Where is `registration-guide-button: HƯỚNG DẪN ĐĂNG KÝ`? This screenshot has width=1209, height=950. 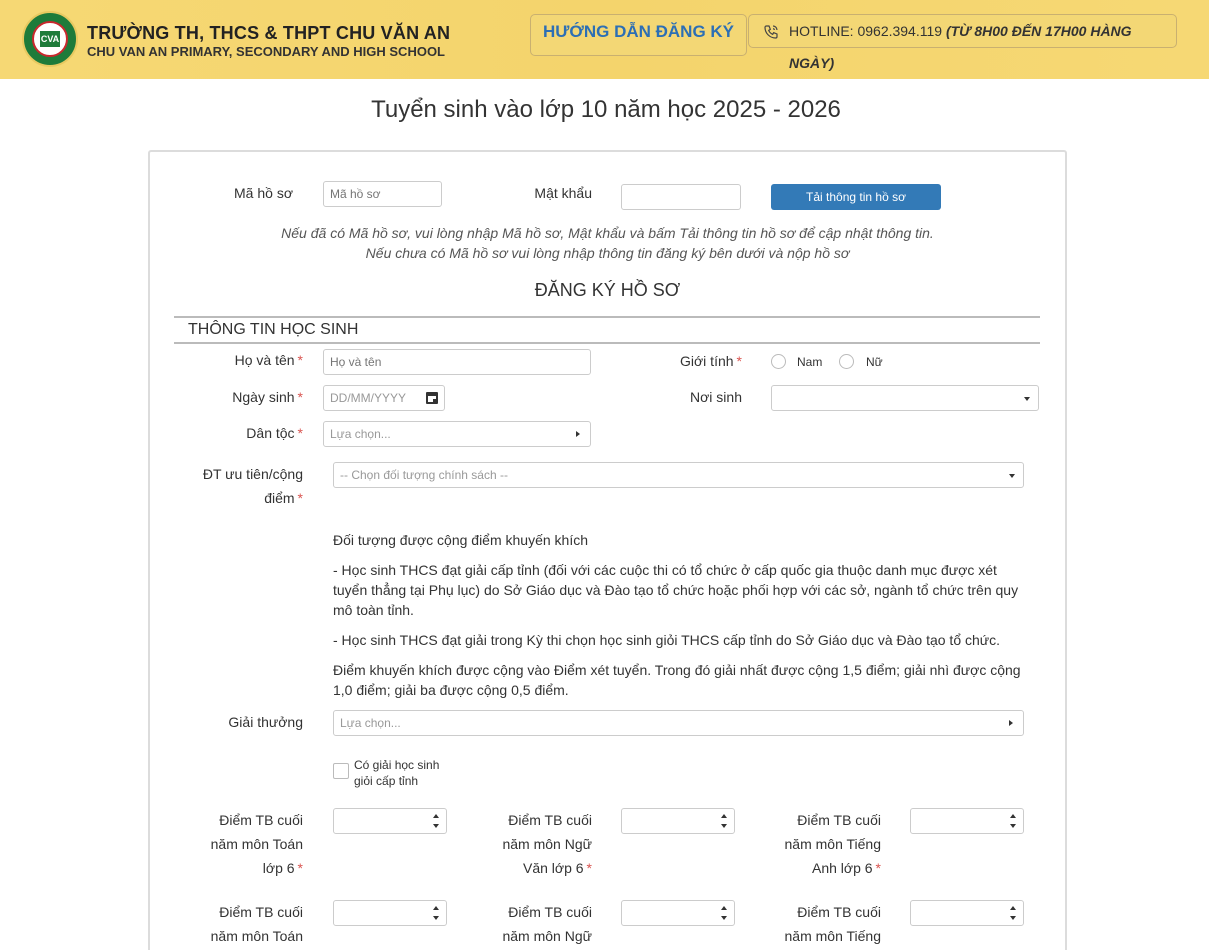 registration-guide-button: HƯỚNG DẪN ĐĂNG KÝ is located at coordinates (638, 35).